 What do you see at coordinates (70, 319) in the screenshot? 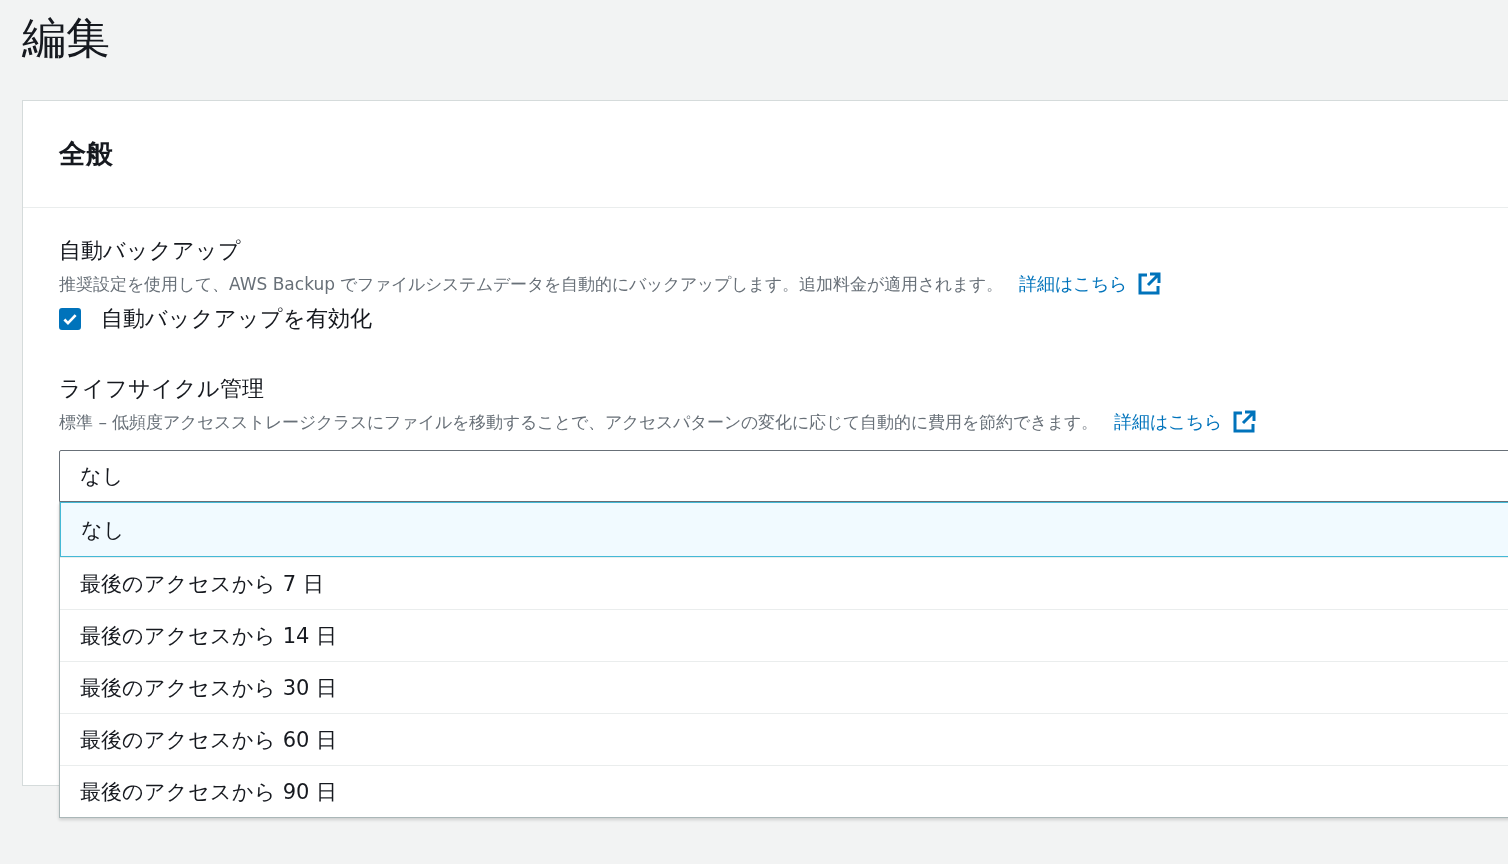
I see `checkbox` at bounding box center [70, 319].